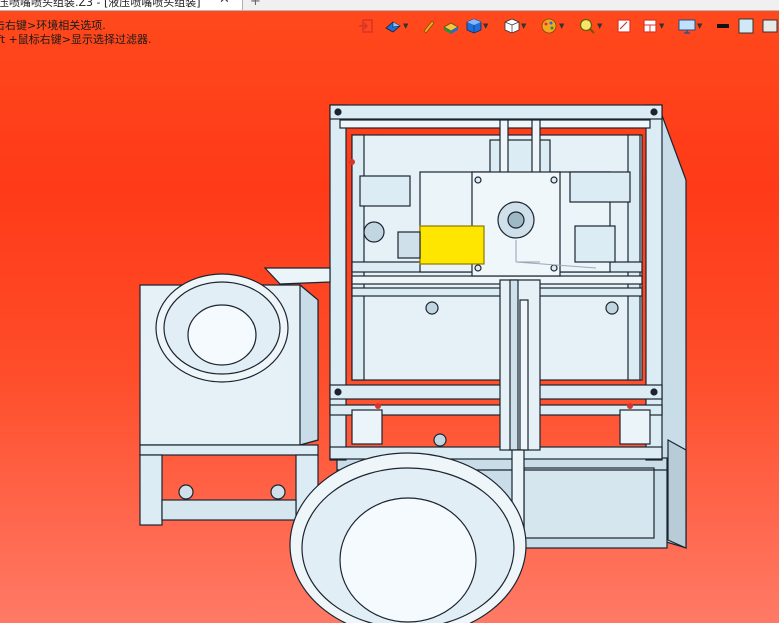  What do you see at coordinates (100, 4) in the screenshot?
I see `document-tab-title: 压喷嘴喷头组装.Z3 - [液压喷嘴喷头组装]` at bounding box center [100, 4].